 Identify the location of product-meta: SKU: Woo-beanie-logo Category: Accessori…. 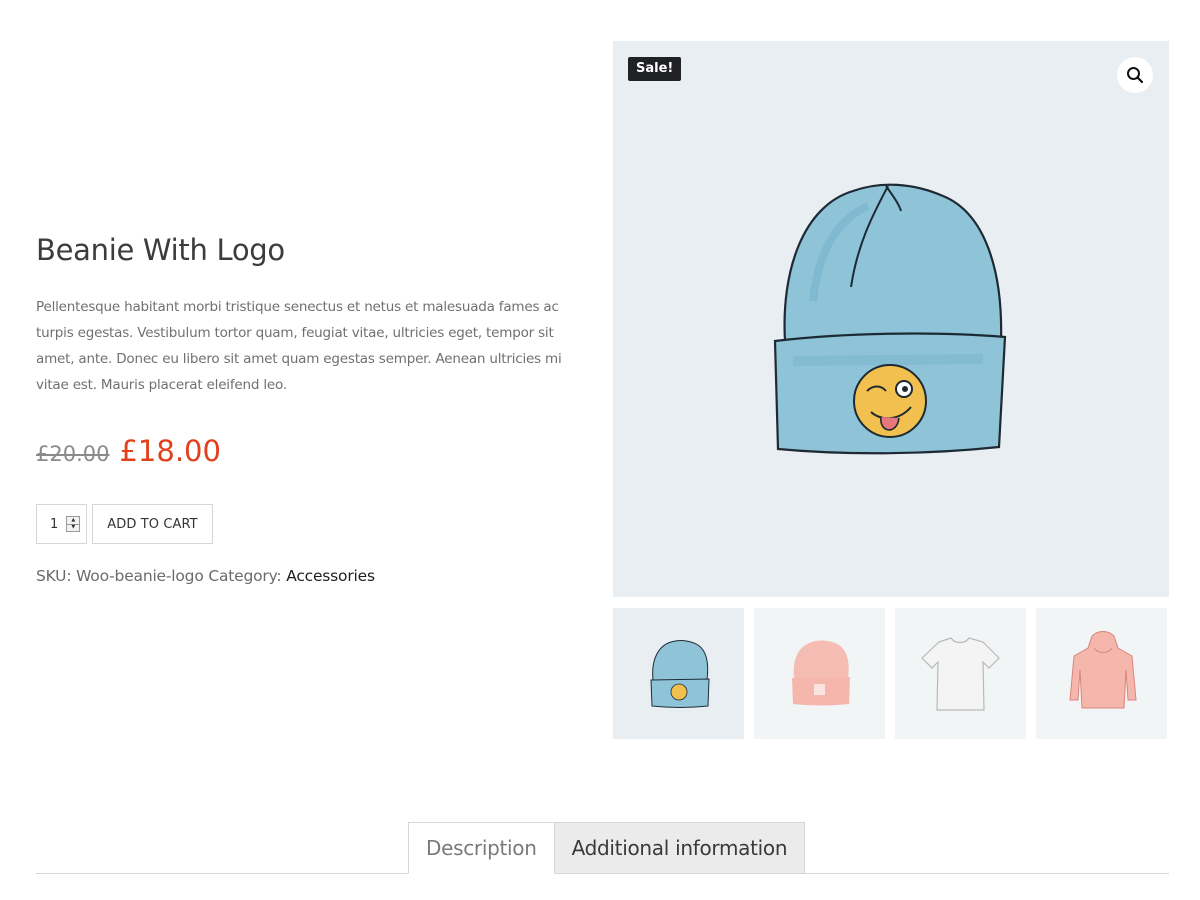
(205, 576).